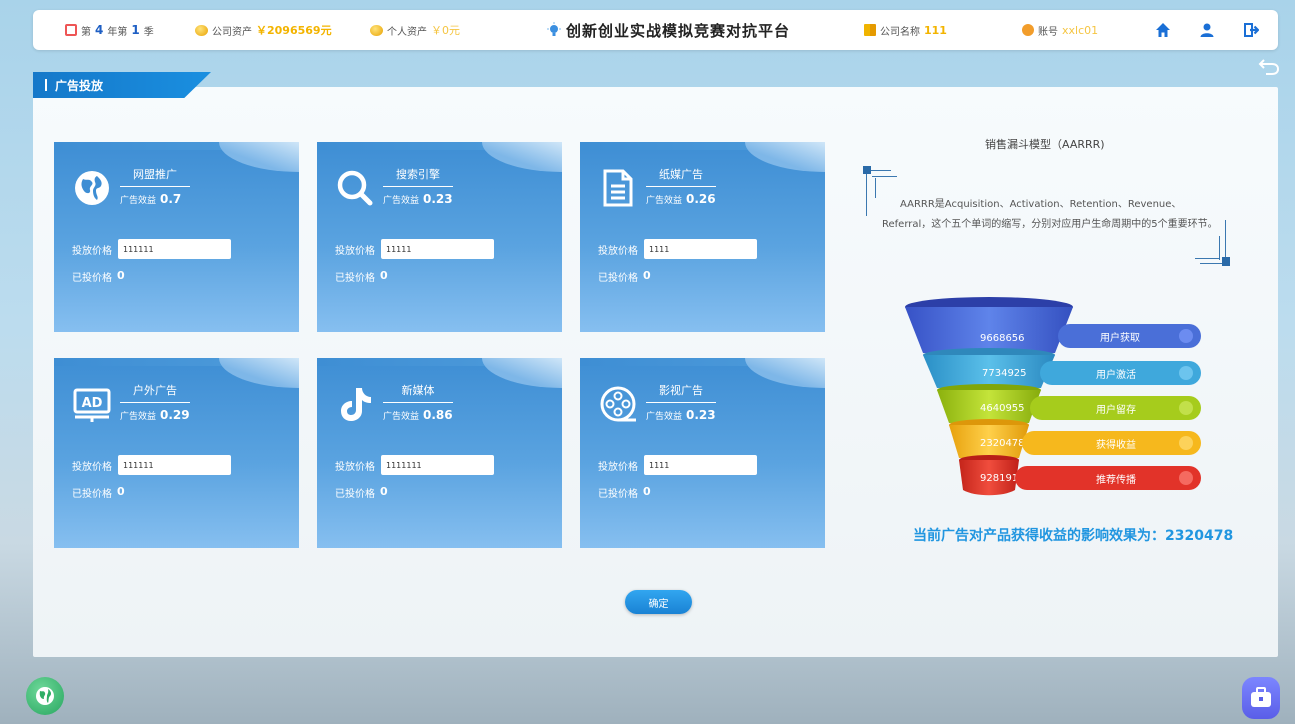 The width and height of the screenshot is (1295, 724). Describe the element at coordinates (355, 188) in the screenshot. I see `search-icon` at that location.